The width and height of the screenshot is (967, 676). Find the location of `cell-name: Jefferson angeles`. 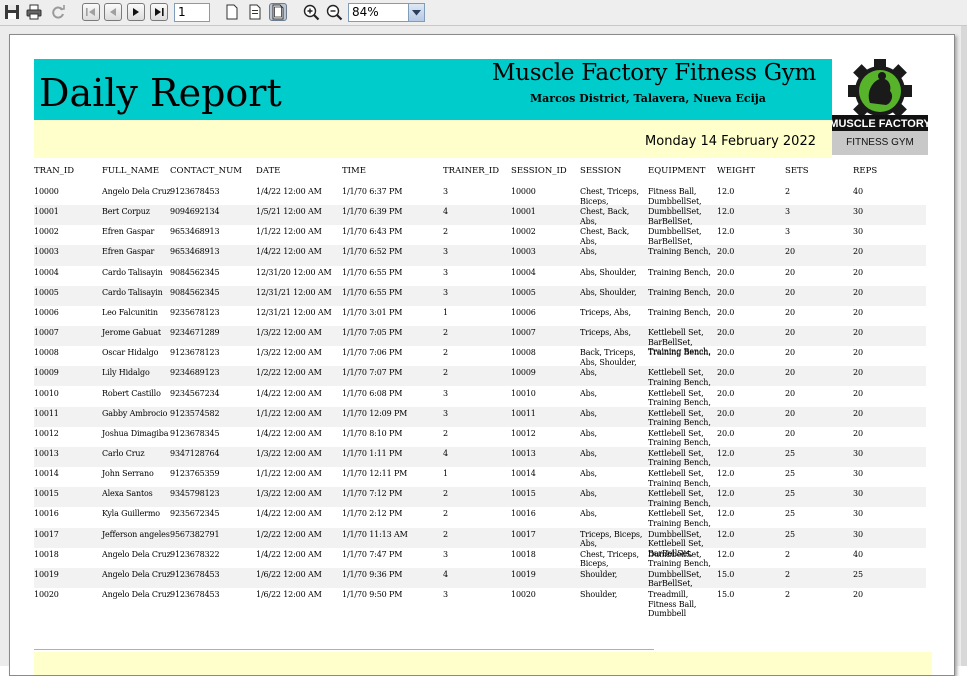

cell-name: Jefferson angeles is located at coordinates (136, 534).